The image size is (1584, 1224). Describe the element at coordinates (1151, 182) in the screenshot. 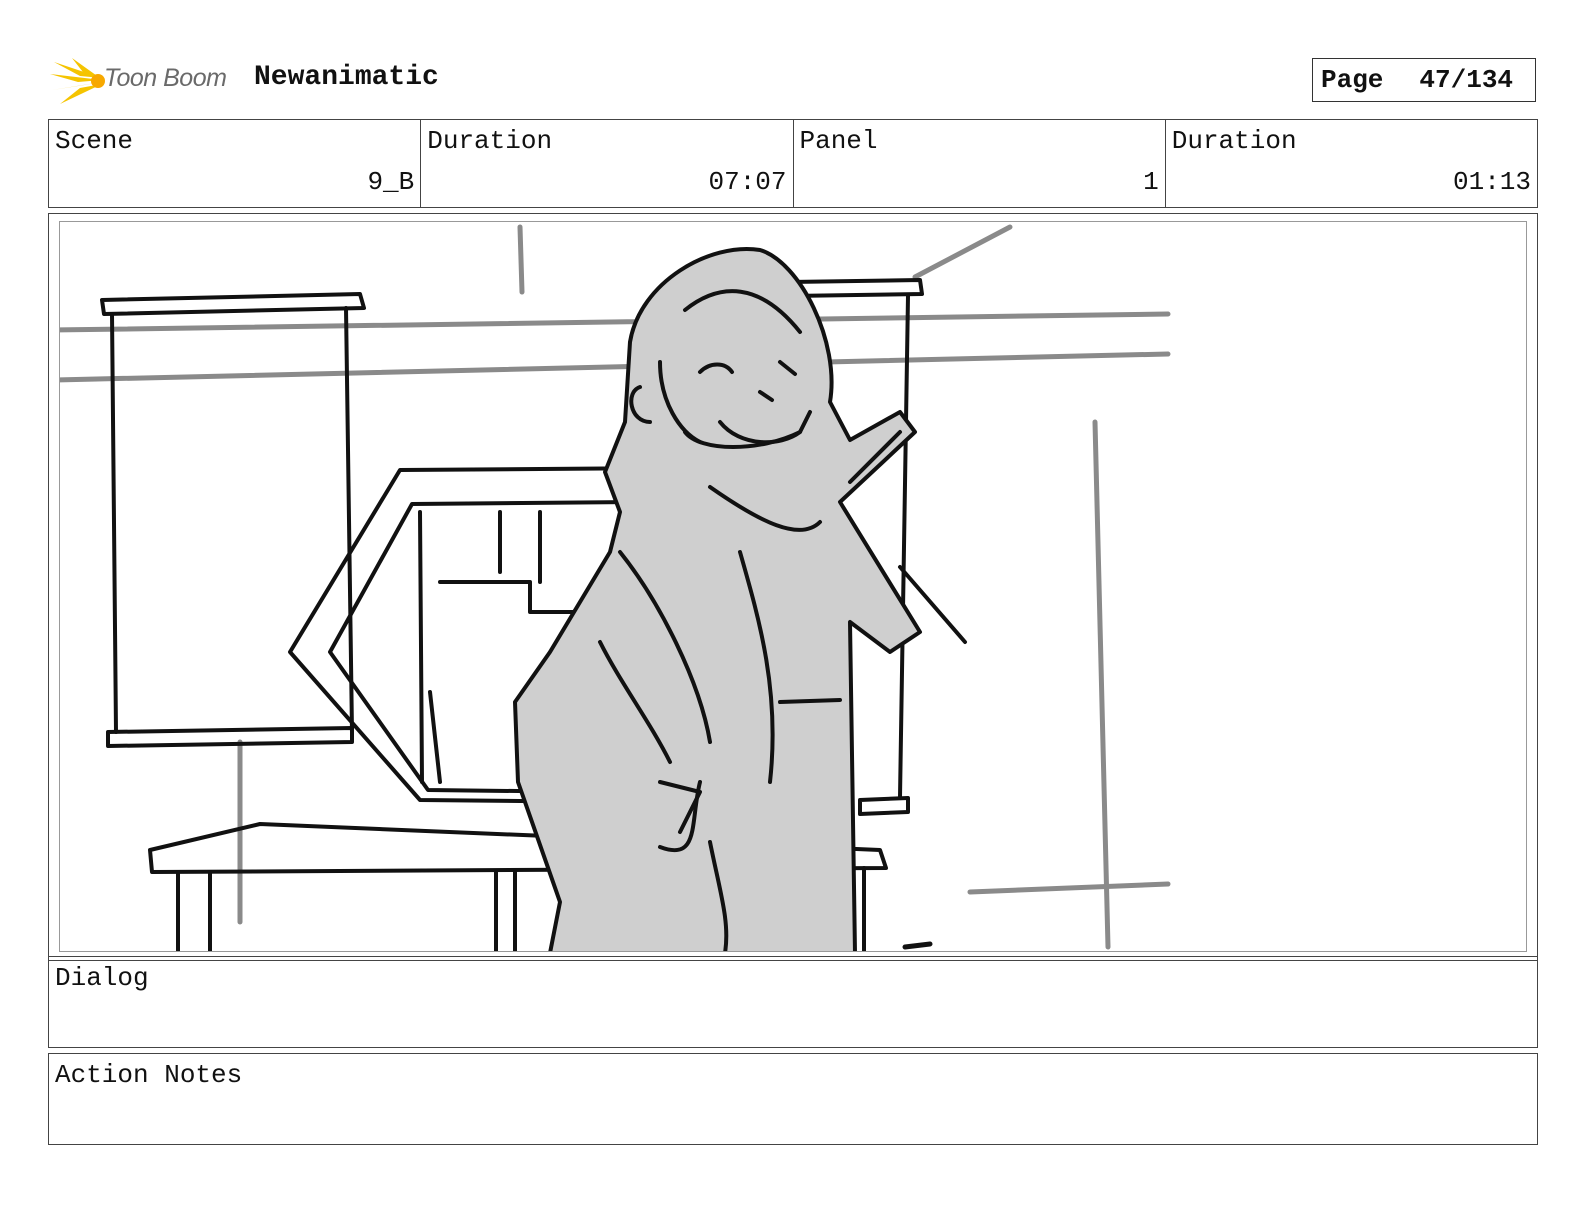

I see `panel-value: 1` at that location.